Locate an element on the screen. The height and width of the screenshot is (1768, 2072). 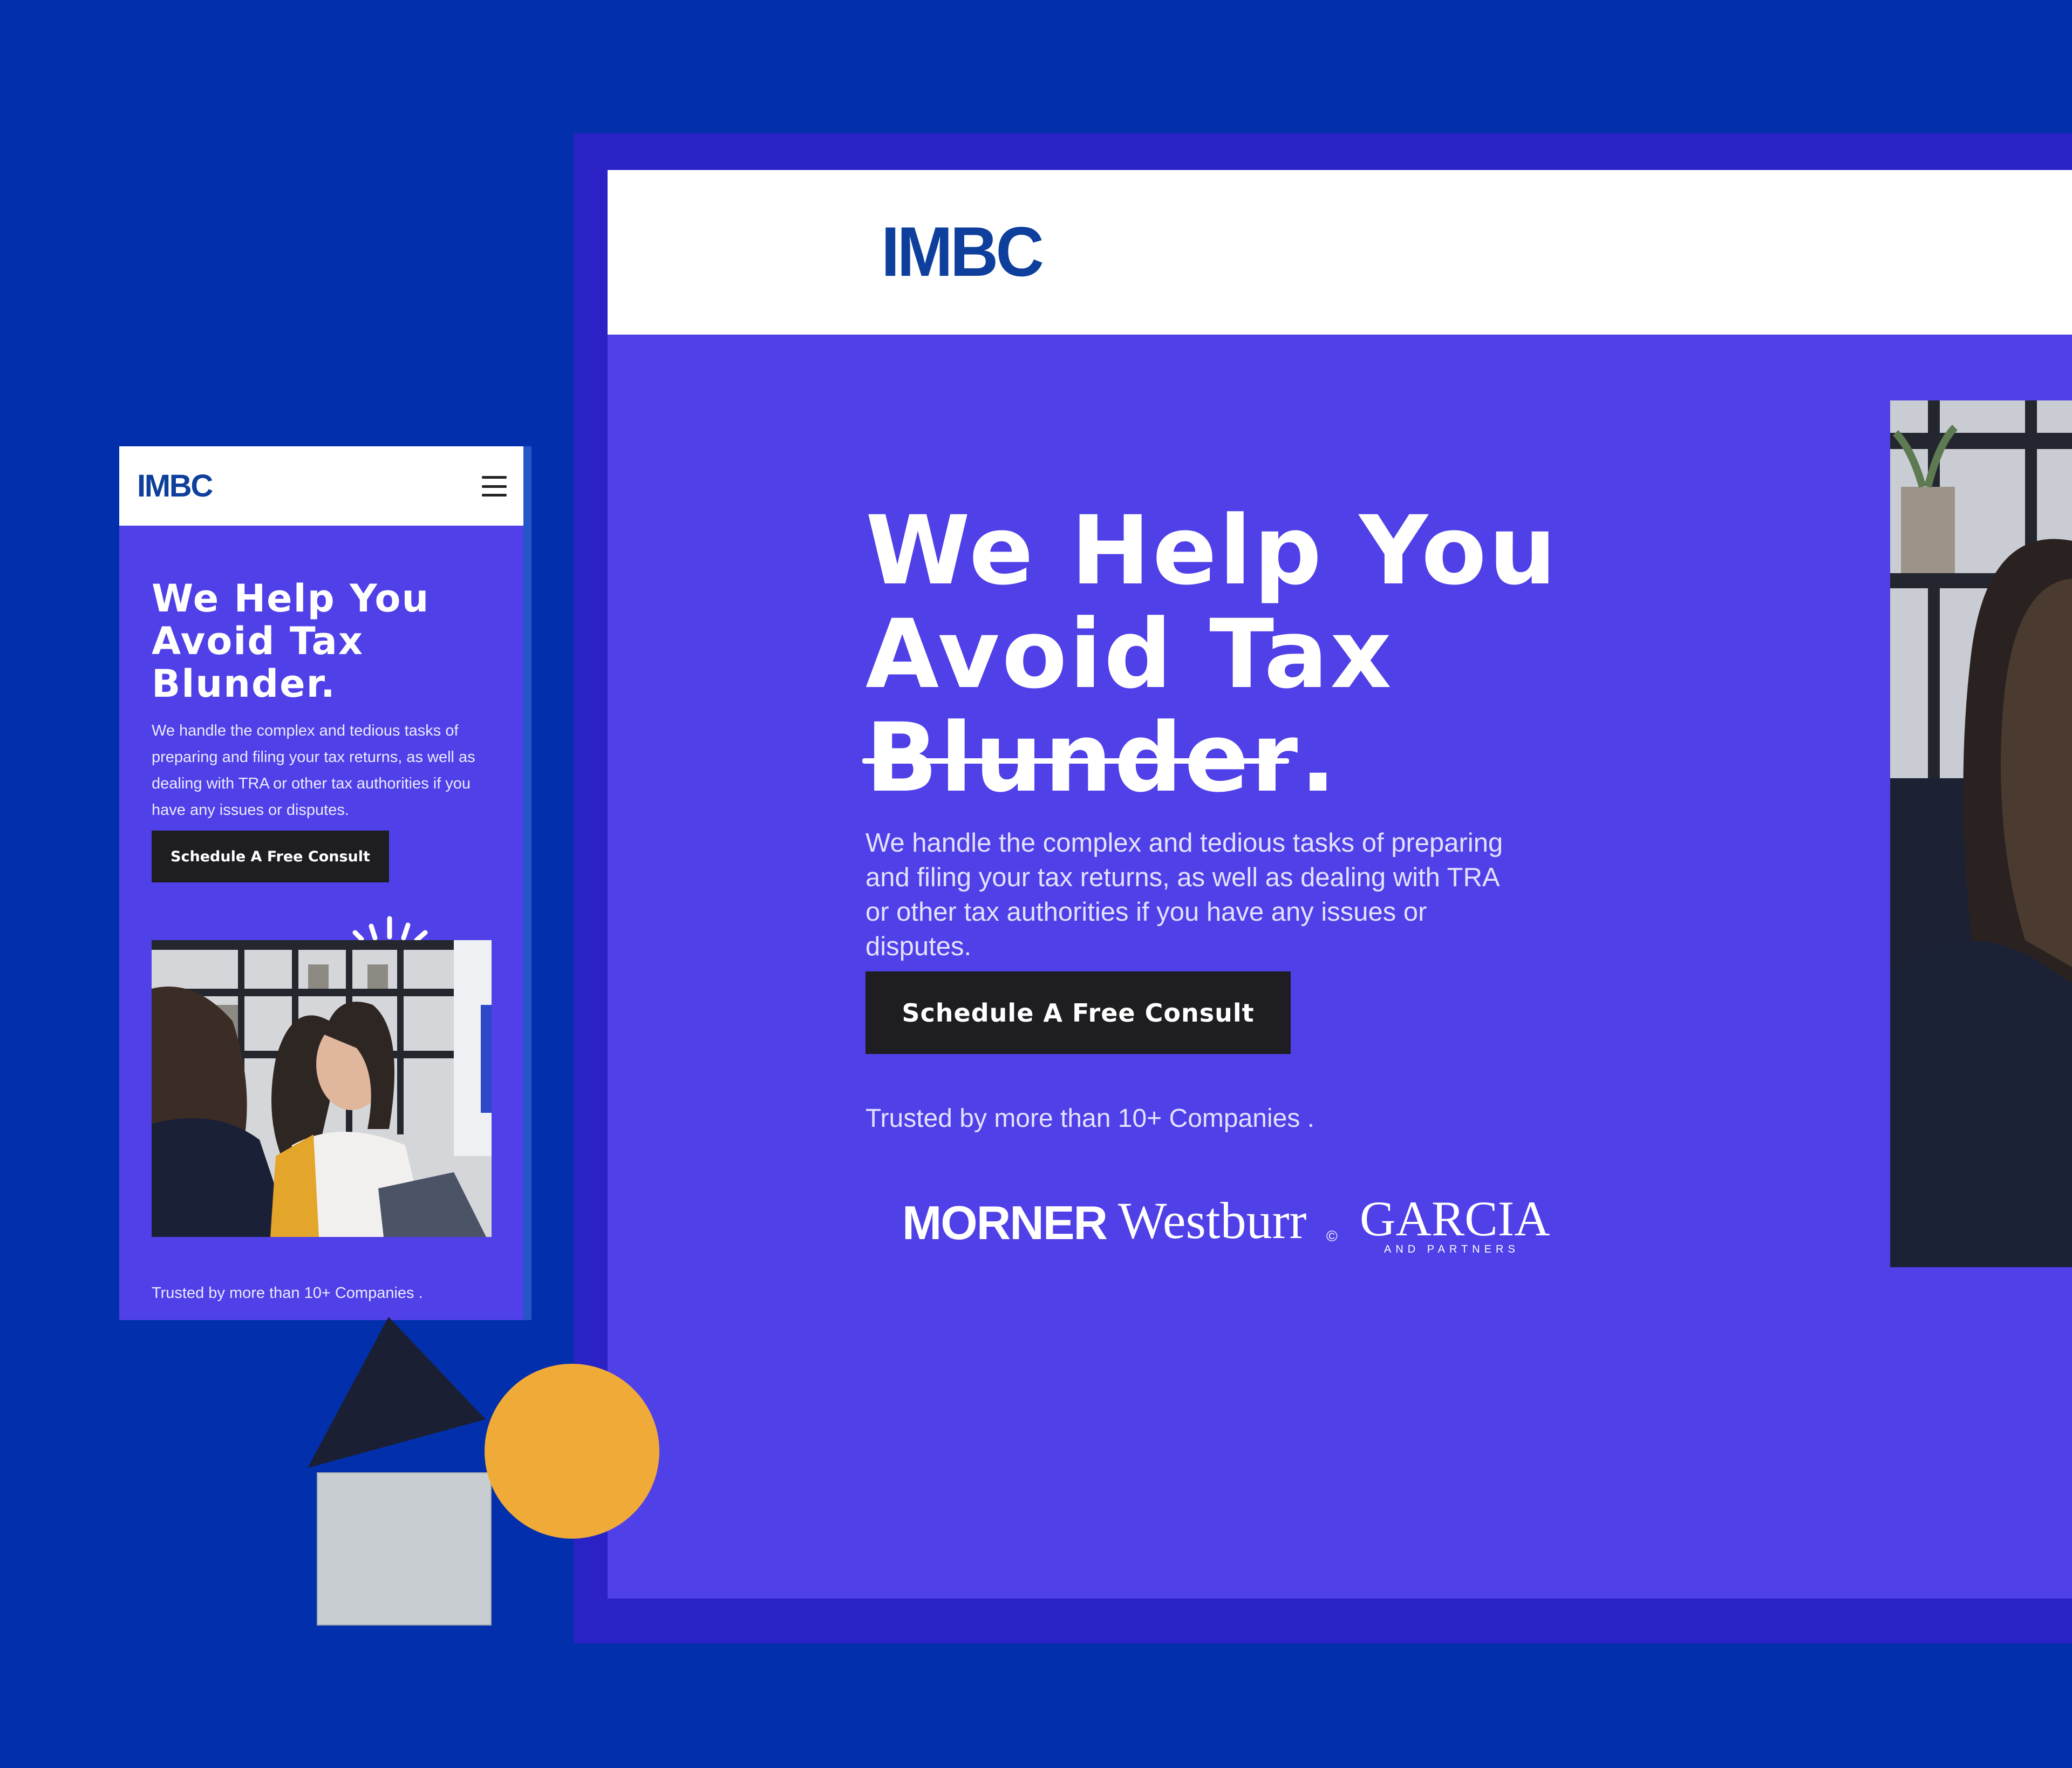
mobile-trusted-by-text: Trusted by more than 10+ Companies . is located at coordinates (287, 1293).